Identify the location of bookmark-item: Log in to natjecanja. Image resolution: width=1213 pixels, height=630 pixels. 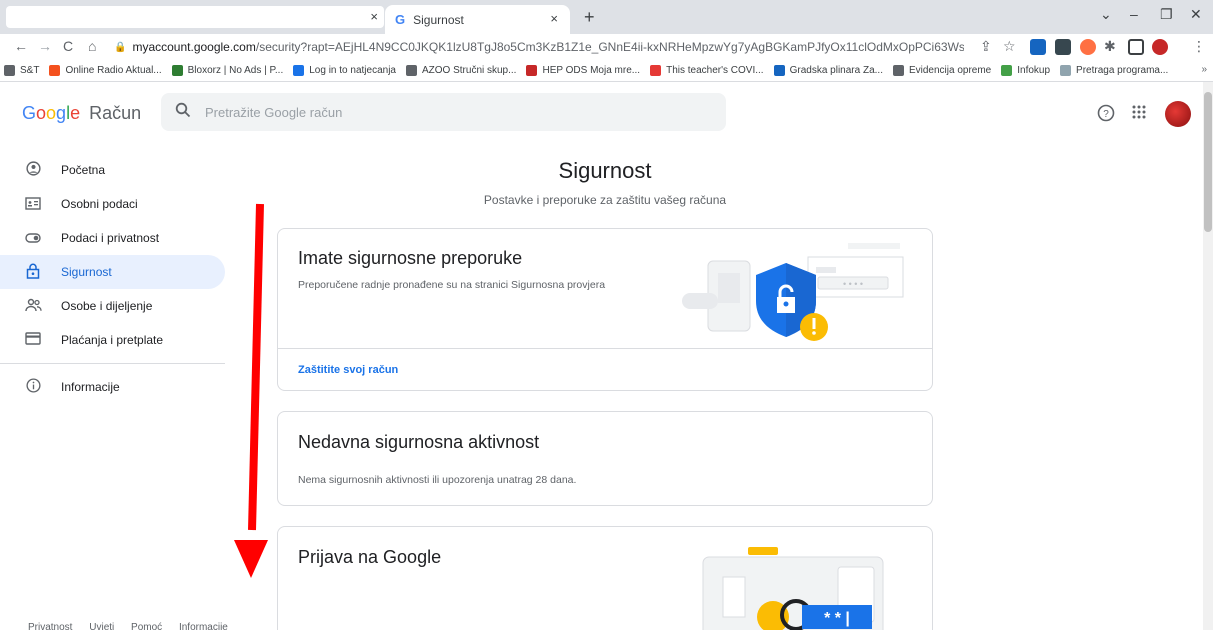
(344, 70).